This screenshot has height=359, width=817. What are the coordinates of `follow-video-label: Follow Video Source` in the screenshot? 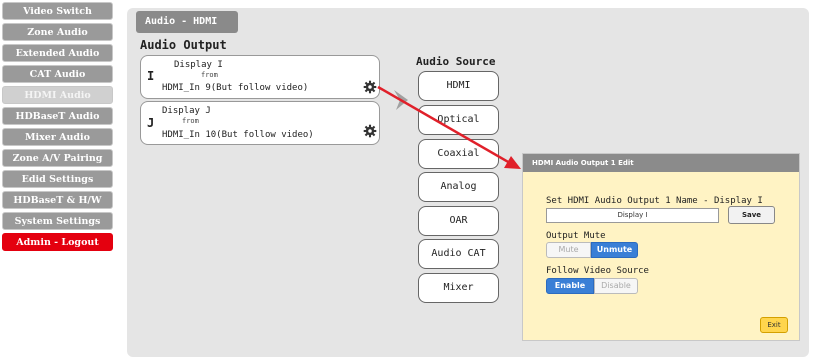 It's located at (597, 271).